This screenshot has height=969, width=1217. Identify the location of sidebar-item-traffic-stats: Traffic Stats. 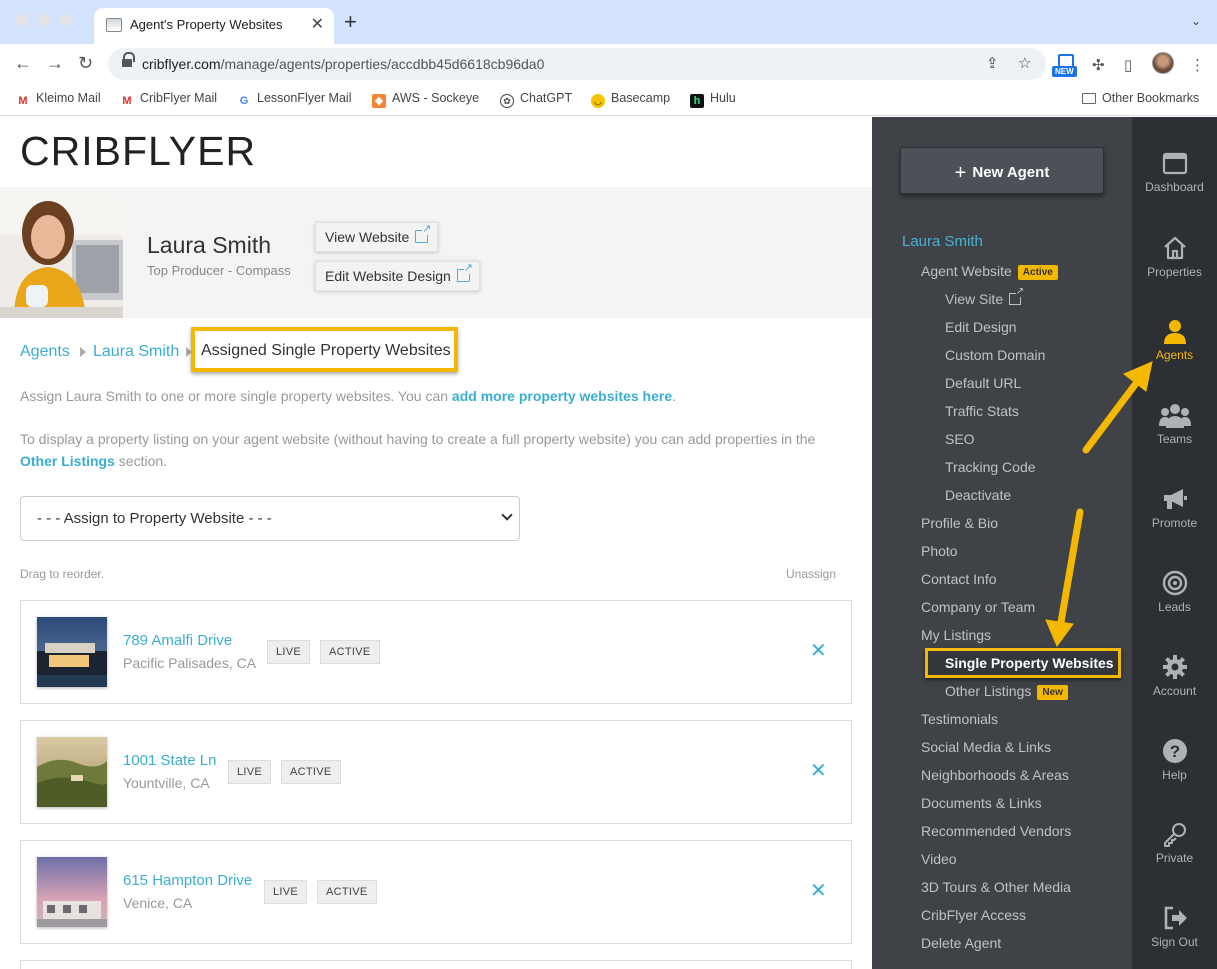
(982, 411).